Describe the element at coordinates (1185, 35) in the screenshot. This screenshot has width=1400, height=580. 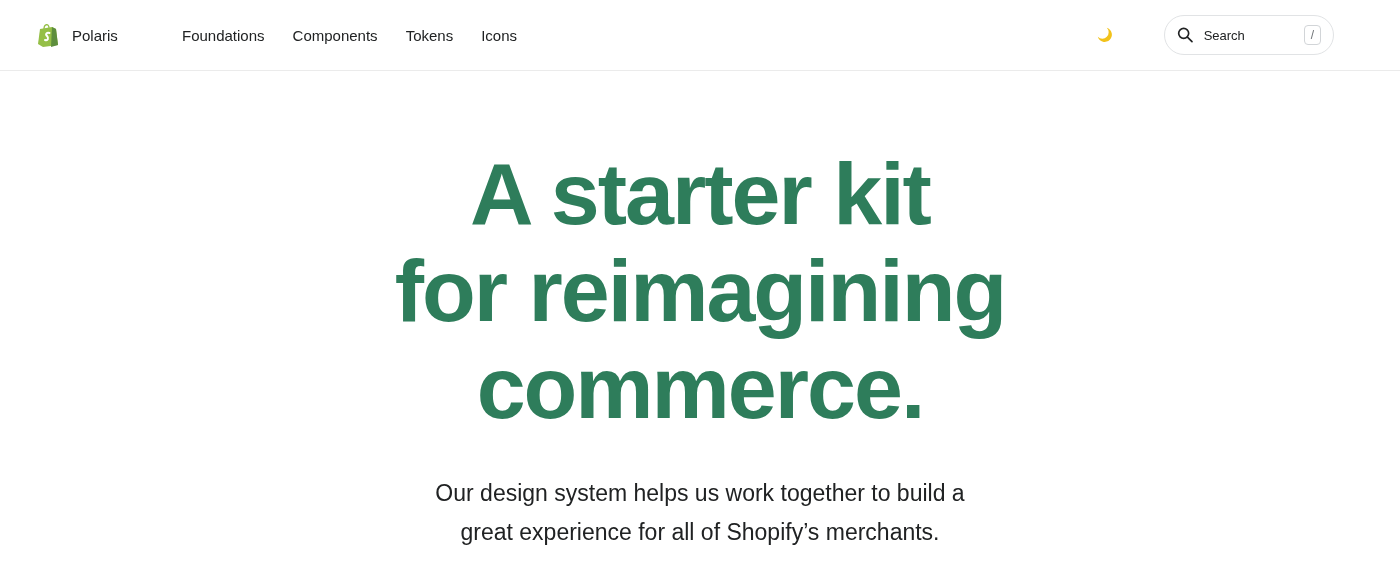
I see `search-icon` at that location.